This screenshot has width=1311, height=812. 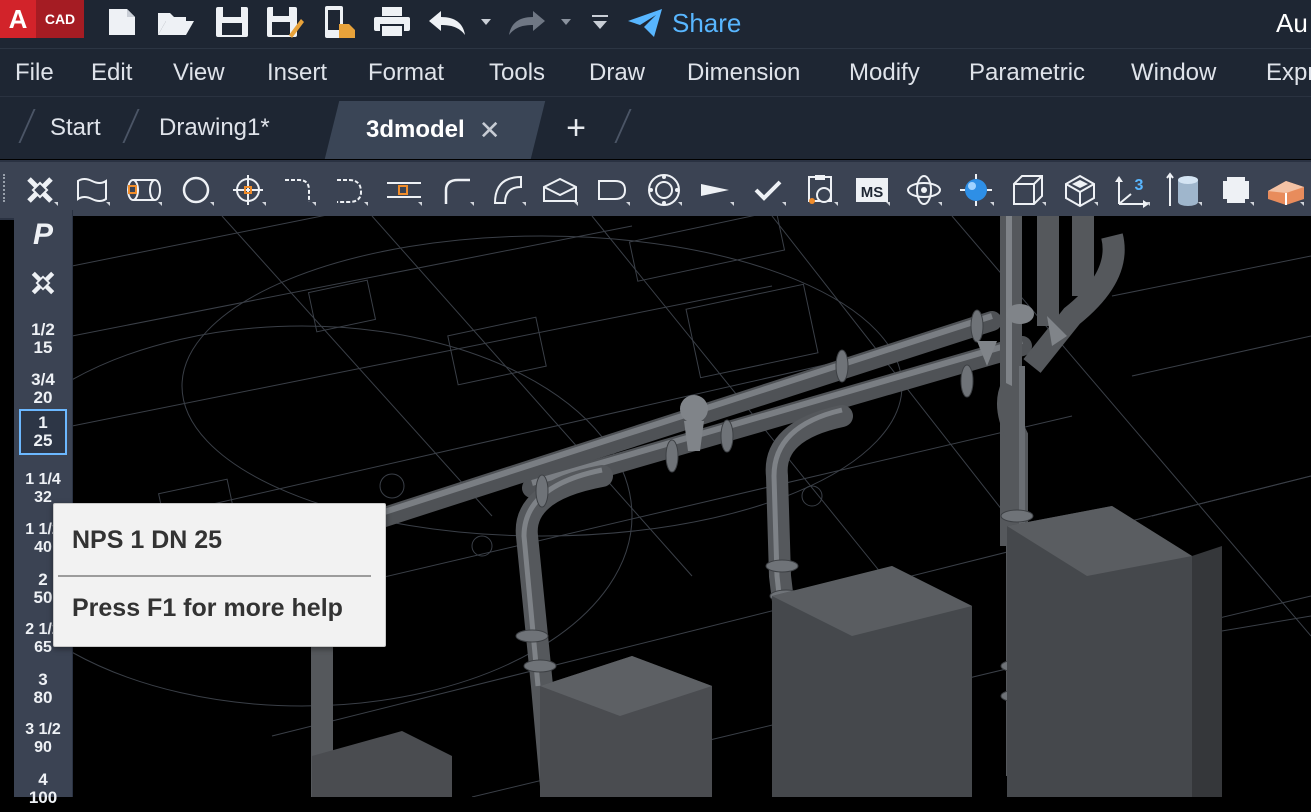 I want to click on settings-icon, so click(x=820, y=190).